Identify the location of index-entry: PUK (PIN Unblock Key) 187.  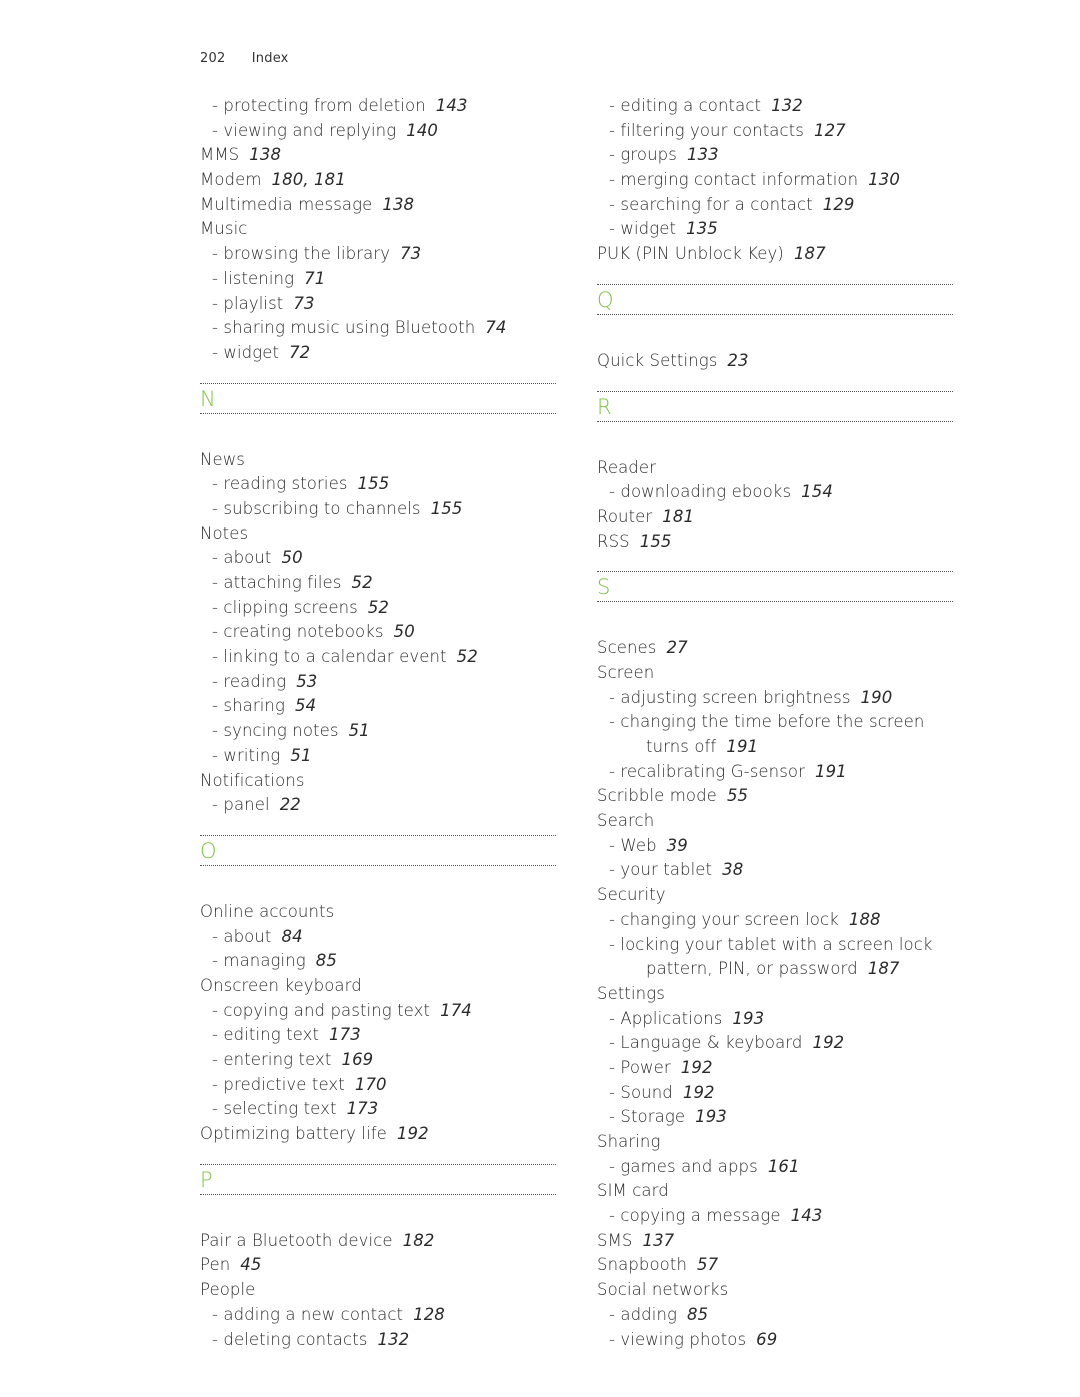
(775, 254).